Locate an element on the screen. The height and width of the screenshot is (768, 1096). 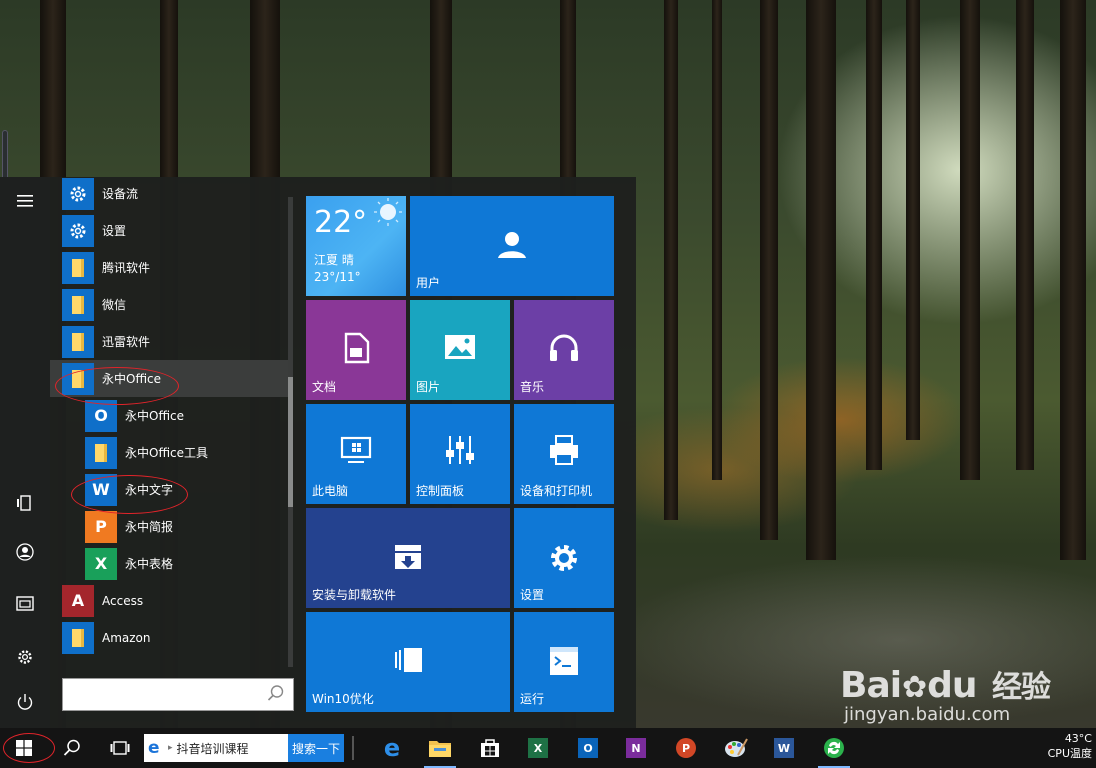
app-list-label: 永中表格 is located at coordinates (149, 564).